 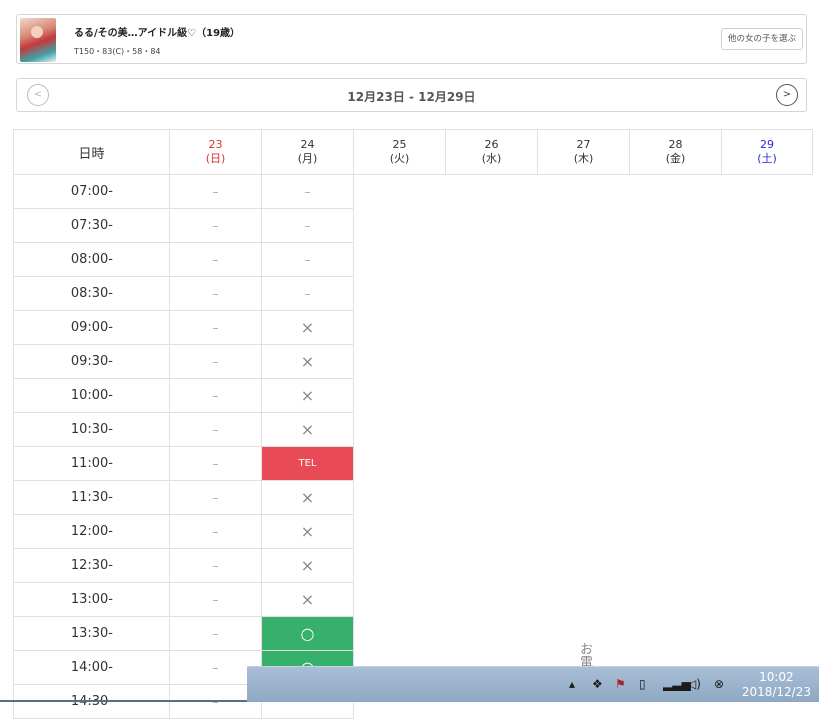 I want to click on day-header-25: 25 (火), so click(x=399, y=152).